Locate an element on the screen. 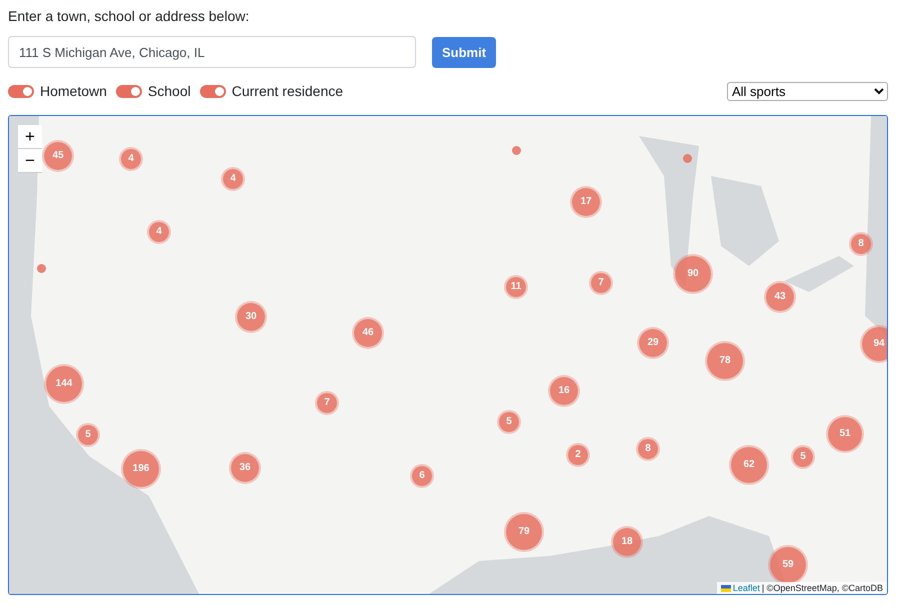 The image size is (900, 610). toggle-label: School is located at coordinates (169, 91).